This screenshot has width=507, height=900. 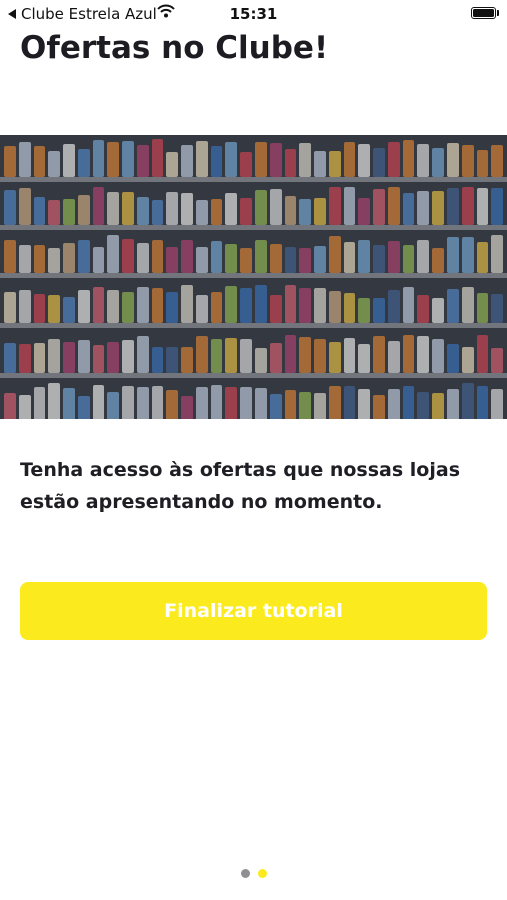 I want to click on status-bar: Clube Estrela Azul 15:31, so click(x=253, y=14).